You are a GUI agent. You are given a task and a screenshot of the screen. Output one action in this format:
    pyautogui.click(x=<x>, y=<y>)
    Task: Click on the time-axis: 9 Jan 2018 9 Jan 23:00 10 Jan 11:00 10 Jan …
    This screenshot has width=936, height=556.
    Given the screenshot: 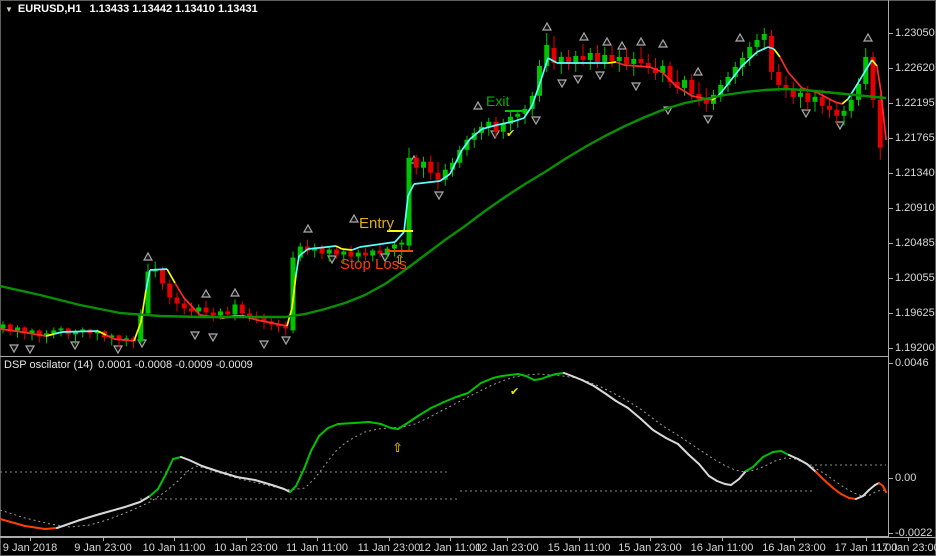 What is the action you would take?
    pyautogui.click(x=468, y=546)
    